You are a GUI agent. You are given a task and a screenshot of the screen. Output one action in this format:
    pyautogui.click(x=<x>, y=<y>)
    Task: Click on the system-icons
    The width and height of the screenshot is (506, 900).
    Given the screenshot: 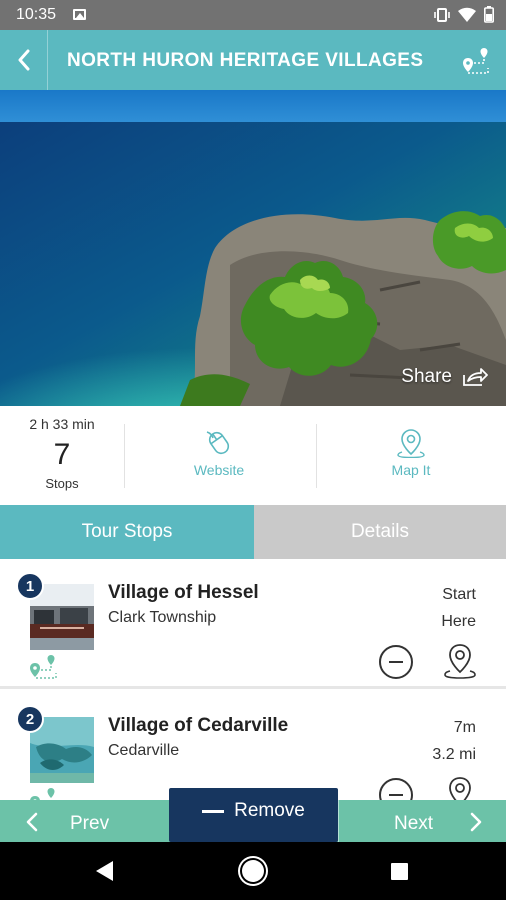 What is the action you would take?
    pyautogui.click(x=464, y=14)
    